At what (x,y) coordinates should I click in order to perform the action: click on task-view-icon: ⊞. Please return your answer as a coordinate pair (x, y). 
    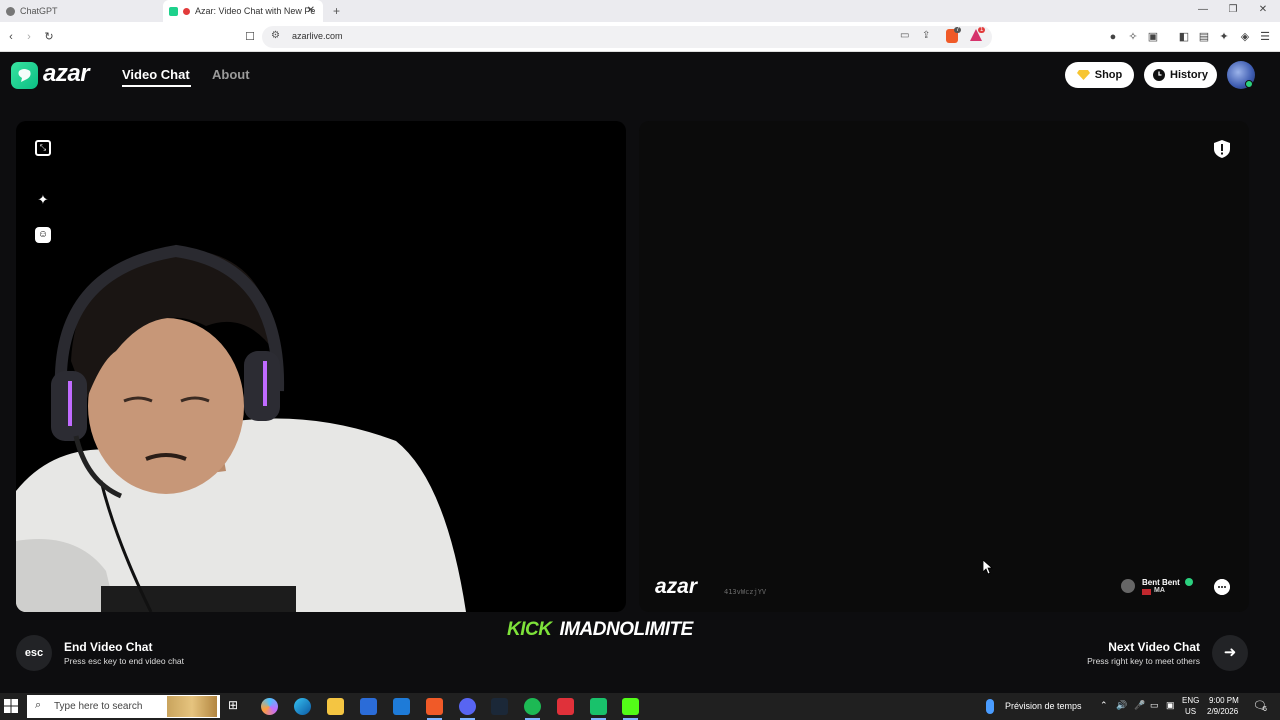
    Looking at the image, I should click on (236, 706).